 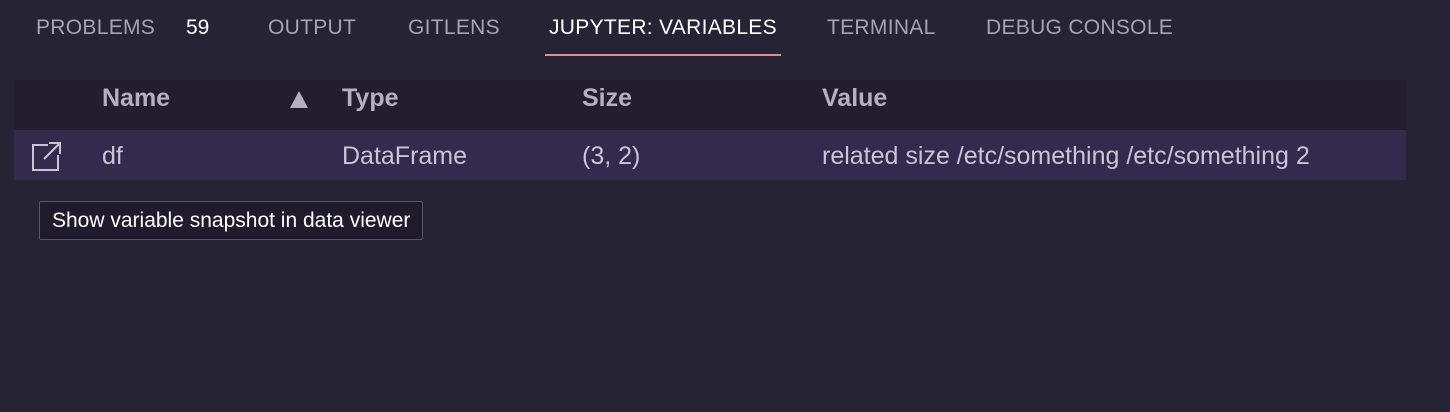 I want to click on tooltip: Show variable snapshot in data viewer, so click(x=231, y=220).